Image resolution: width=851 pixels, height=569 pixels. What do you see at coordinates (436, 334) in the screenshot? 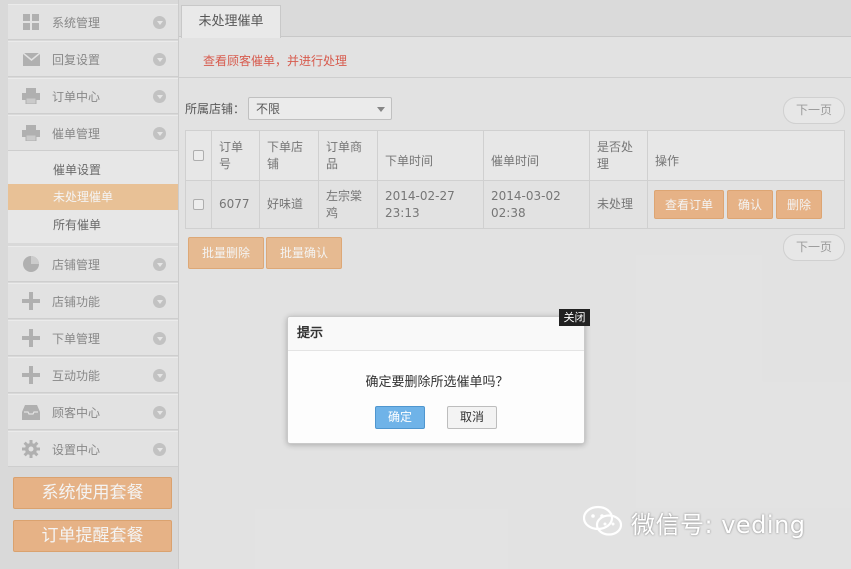
I see `dialog-title: 提示` at bounding box center [436, 334].